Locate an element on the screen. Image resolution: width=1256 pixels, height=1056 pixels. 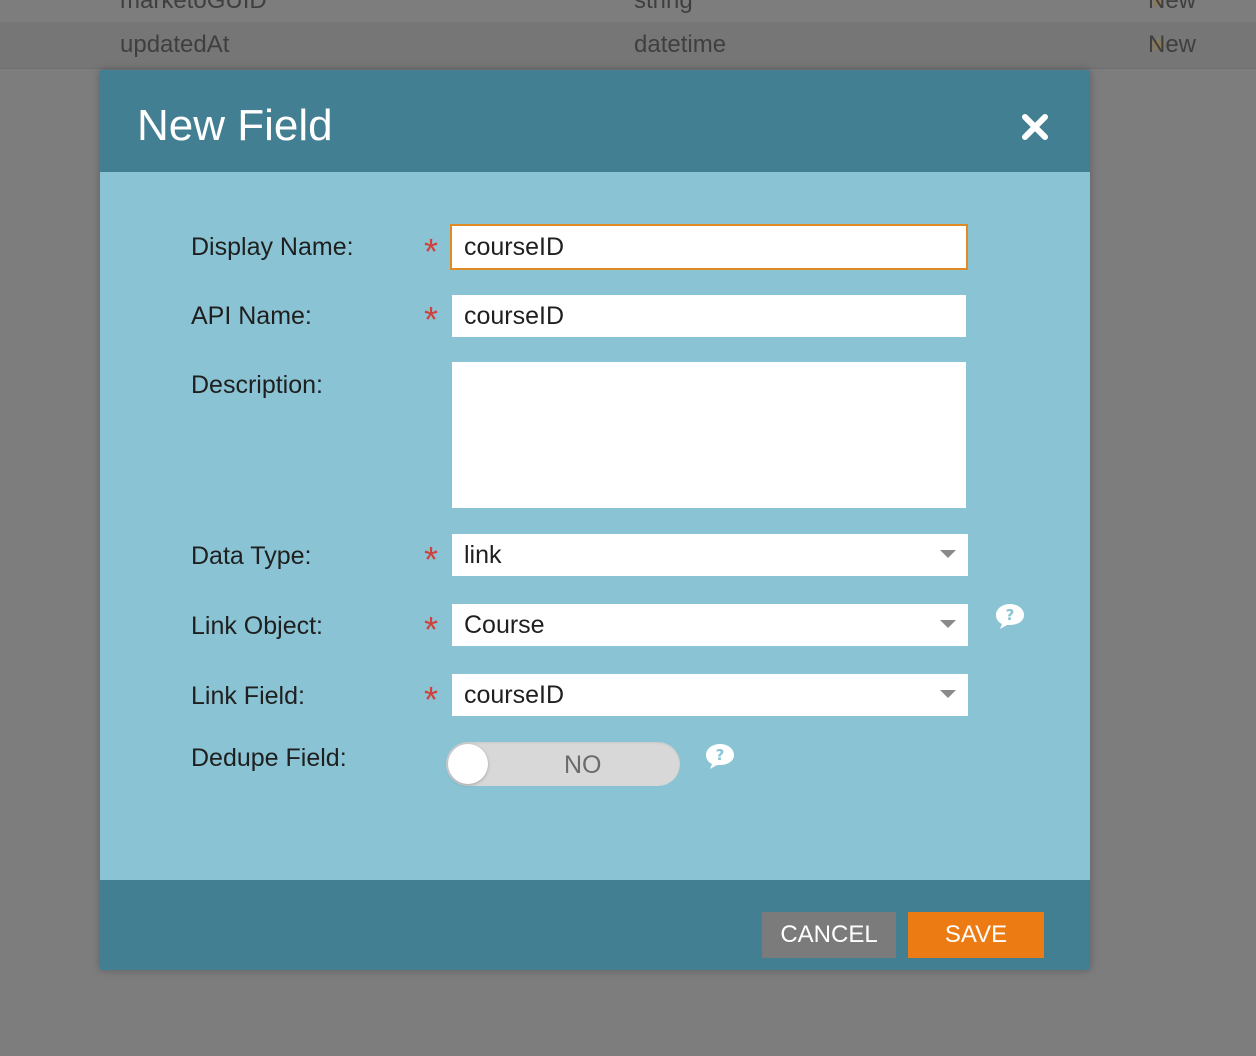
link-field-label: Link Field: is located at coordinates (248, 696).